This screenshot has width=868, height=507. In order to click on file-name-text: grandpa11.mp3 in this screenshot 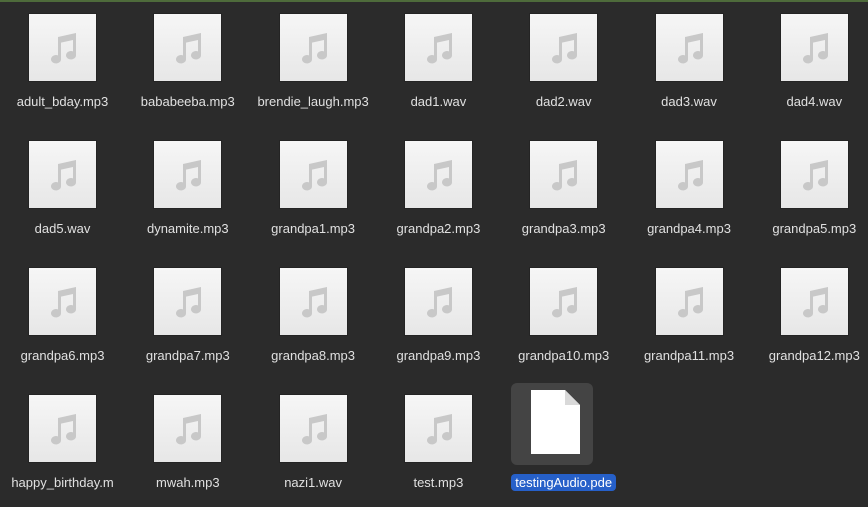, I will do `click(689, 355)`.